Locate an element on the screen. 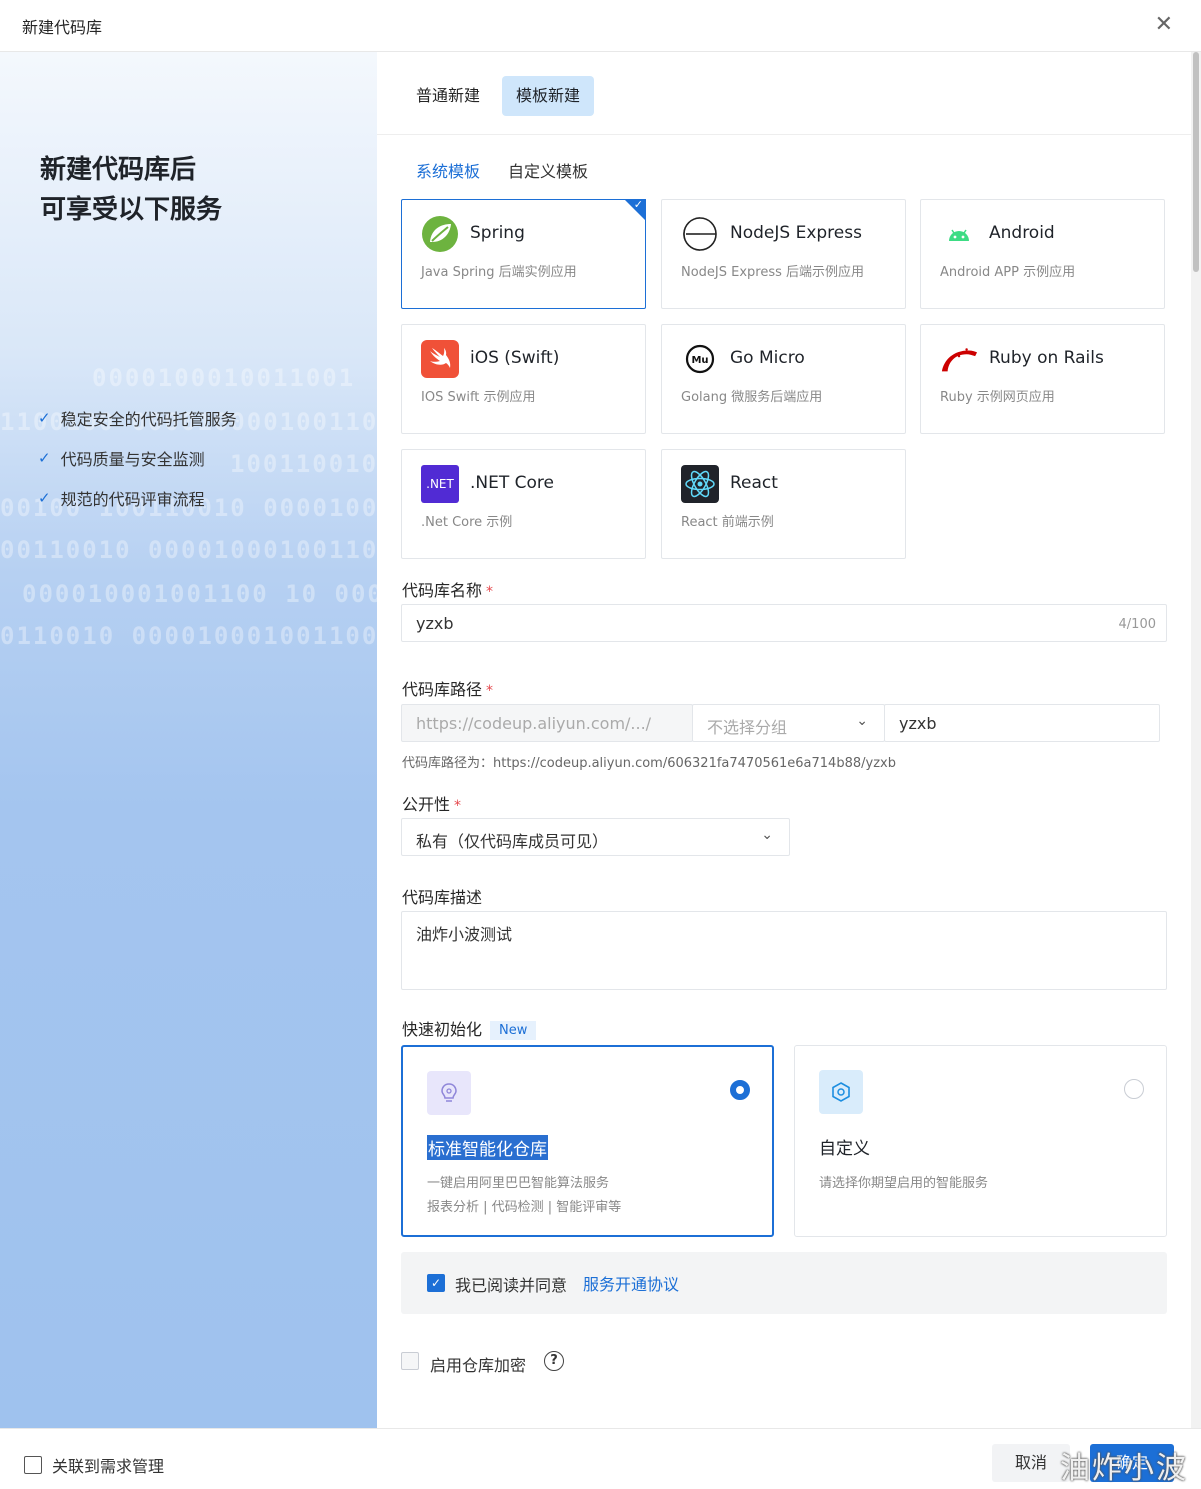 Image resolution: width=1201 pixels, height=1489 pixels. repo-path-label: 代码库路径 * is located at coordinates (447, 688).